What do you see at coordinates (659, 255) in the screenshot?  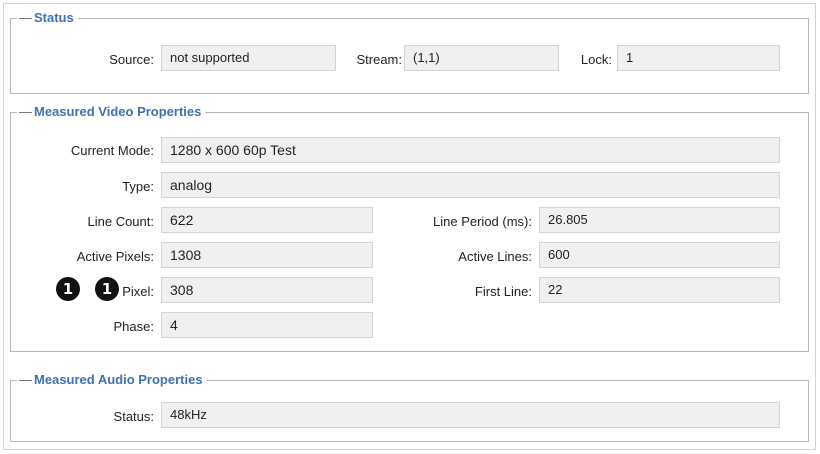 I see `active-lines-field: 600` at bounding box center [659, 255].